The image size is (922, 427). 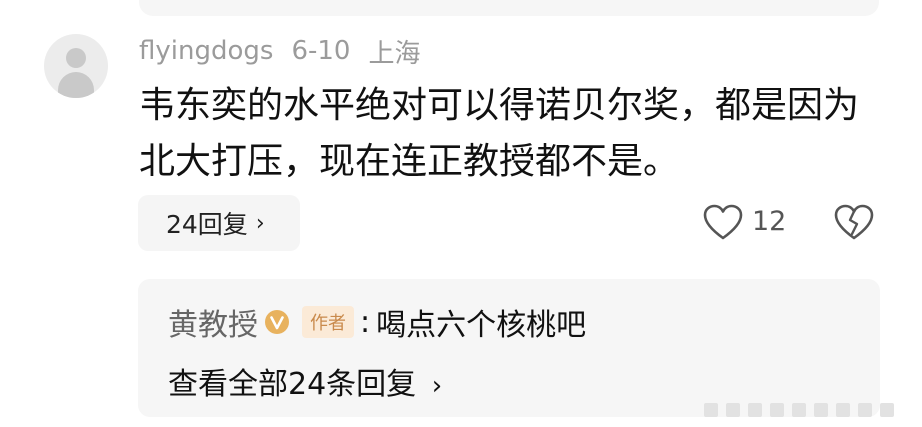 I want to click on reply-author-name: 黄教授, so click(x=213, y=322).